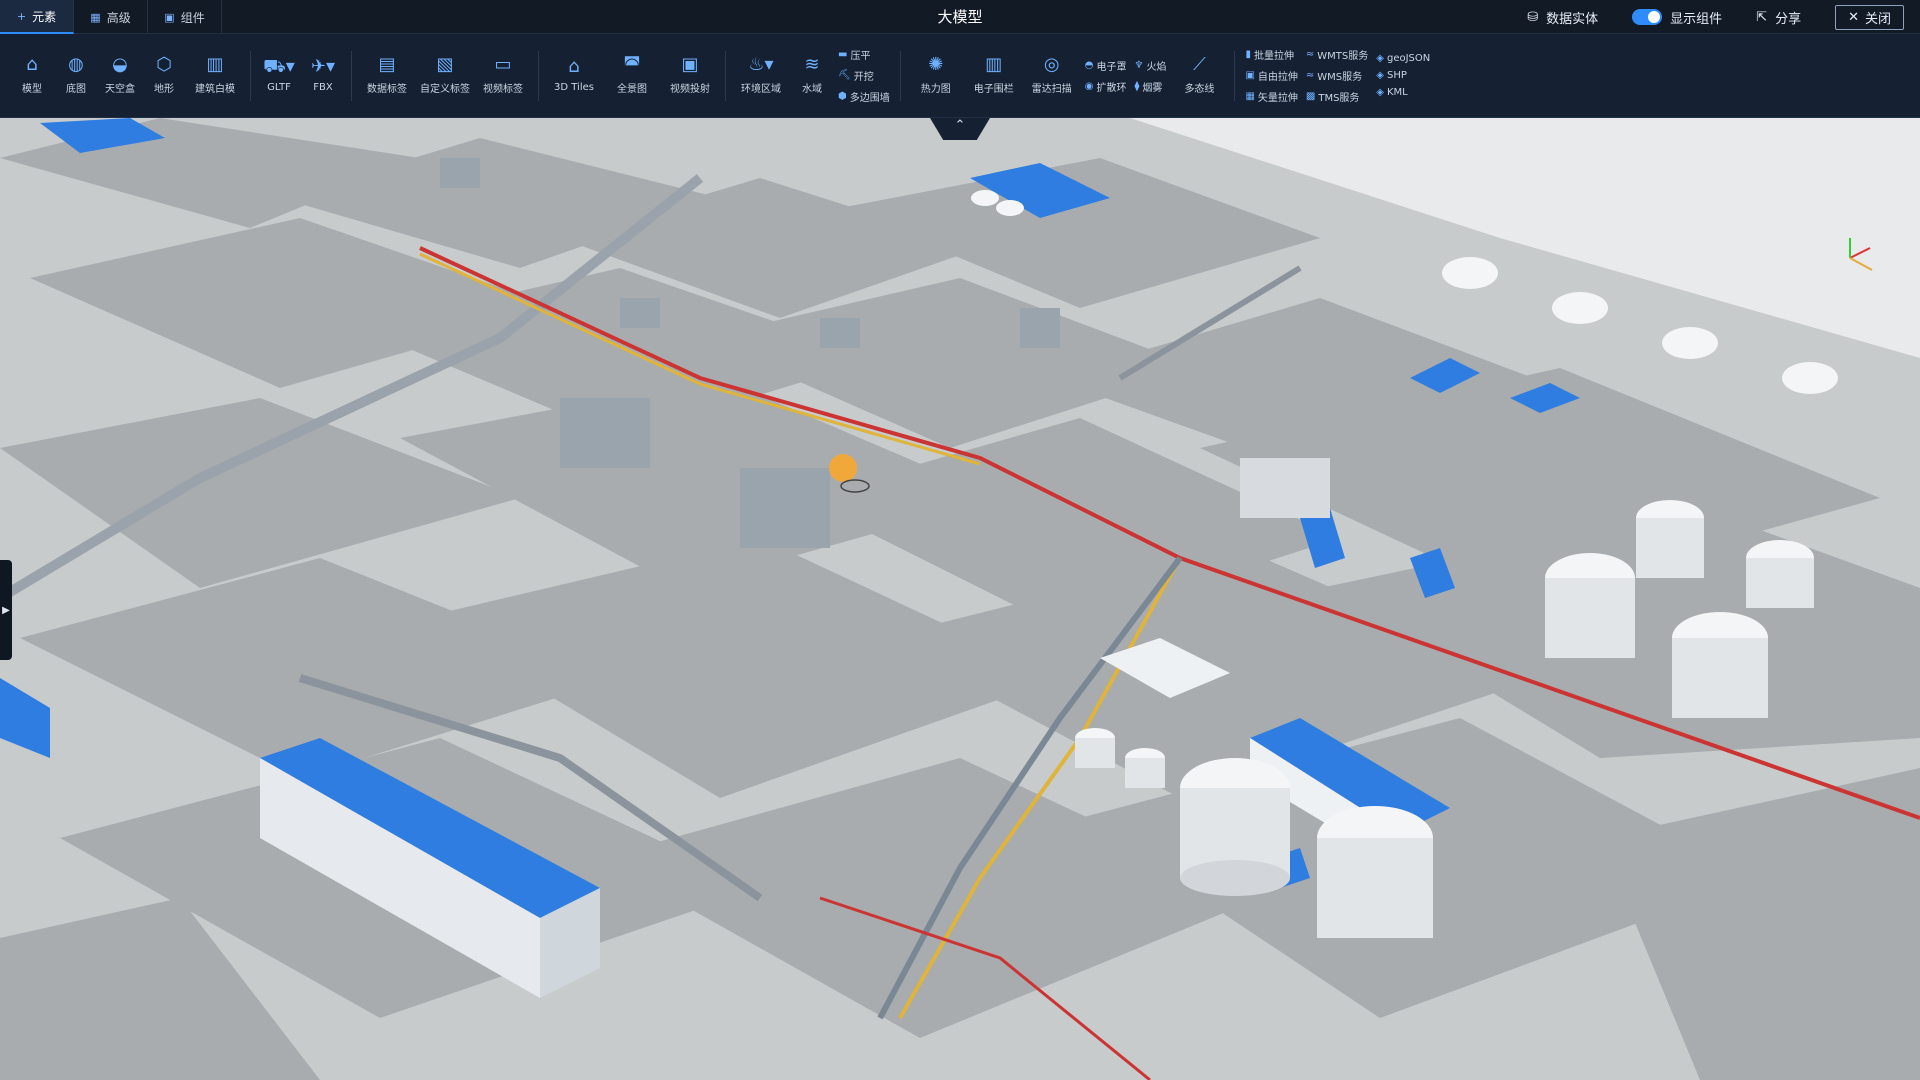  Describe the element at coordinates (387, 76) in the screenshot. I see `tool-data-label: ▤ 数据标签` at that location.